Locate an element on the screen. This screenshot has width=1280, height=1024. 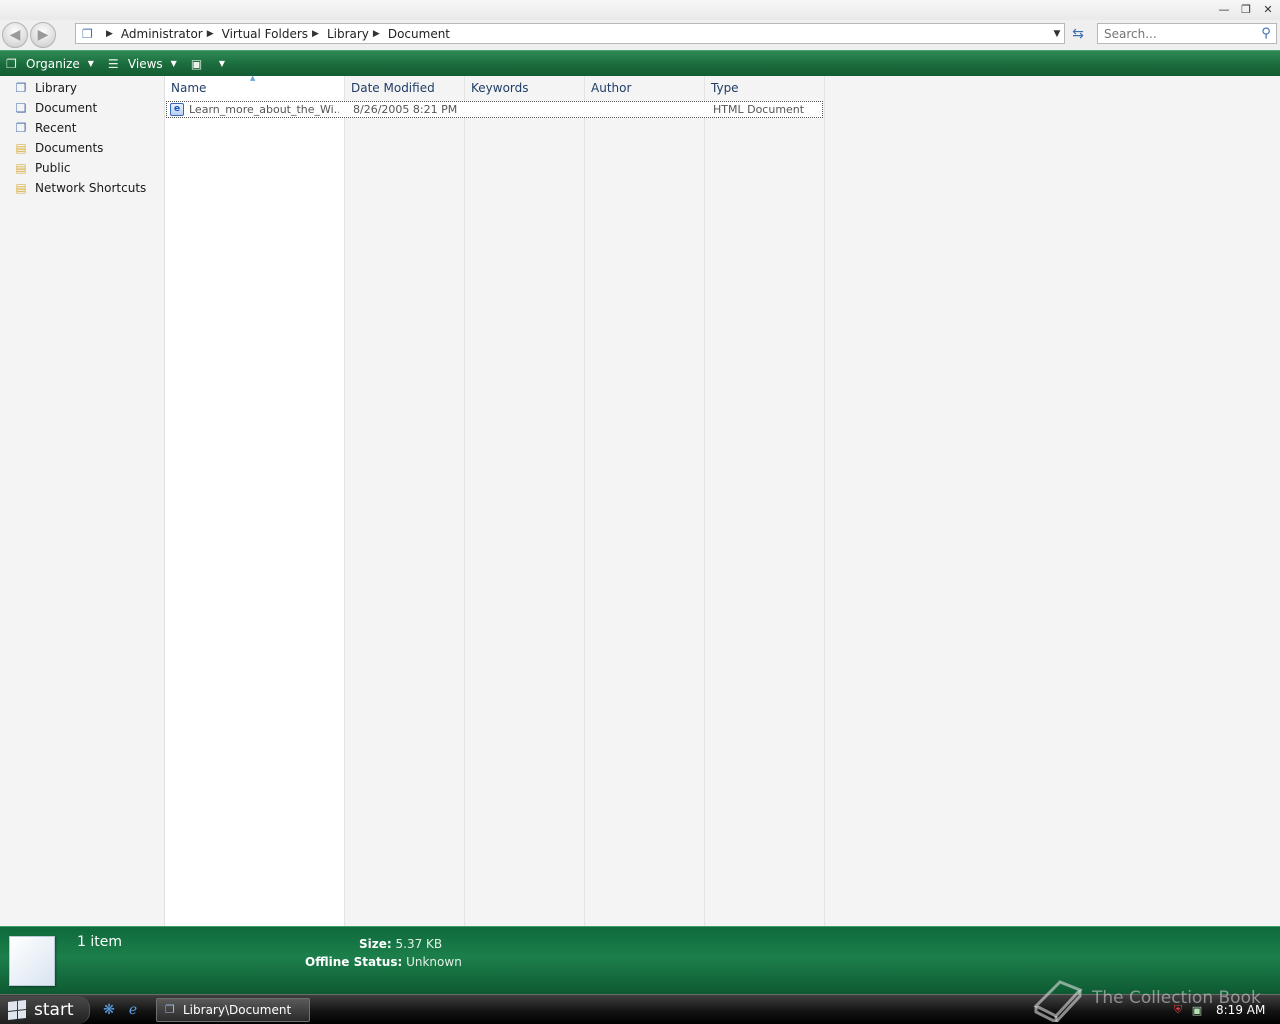
column-header-author: Author is located at coordinates (645, 88).